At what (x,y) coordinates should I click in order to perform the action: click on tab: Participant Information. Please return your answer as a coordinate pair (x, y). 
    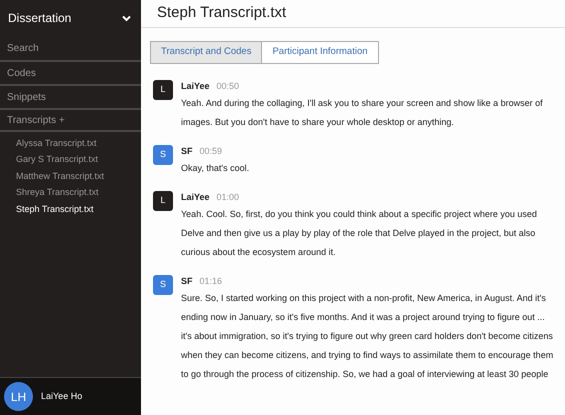
    Looking at the image, I should click on (320, 52).